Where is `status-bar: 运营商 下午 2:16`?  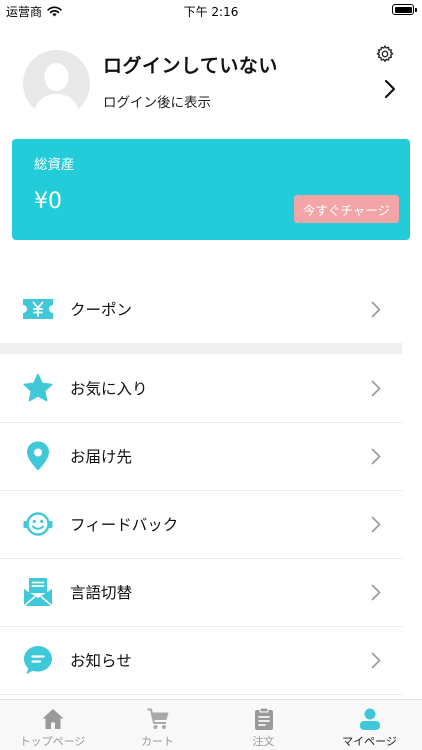 status-bar: 运营商 下午 2:16 is located at coordinates (211, 11).